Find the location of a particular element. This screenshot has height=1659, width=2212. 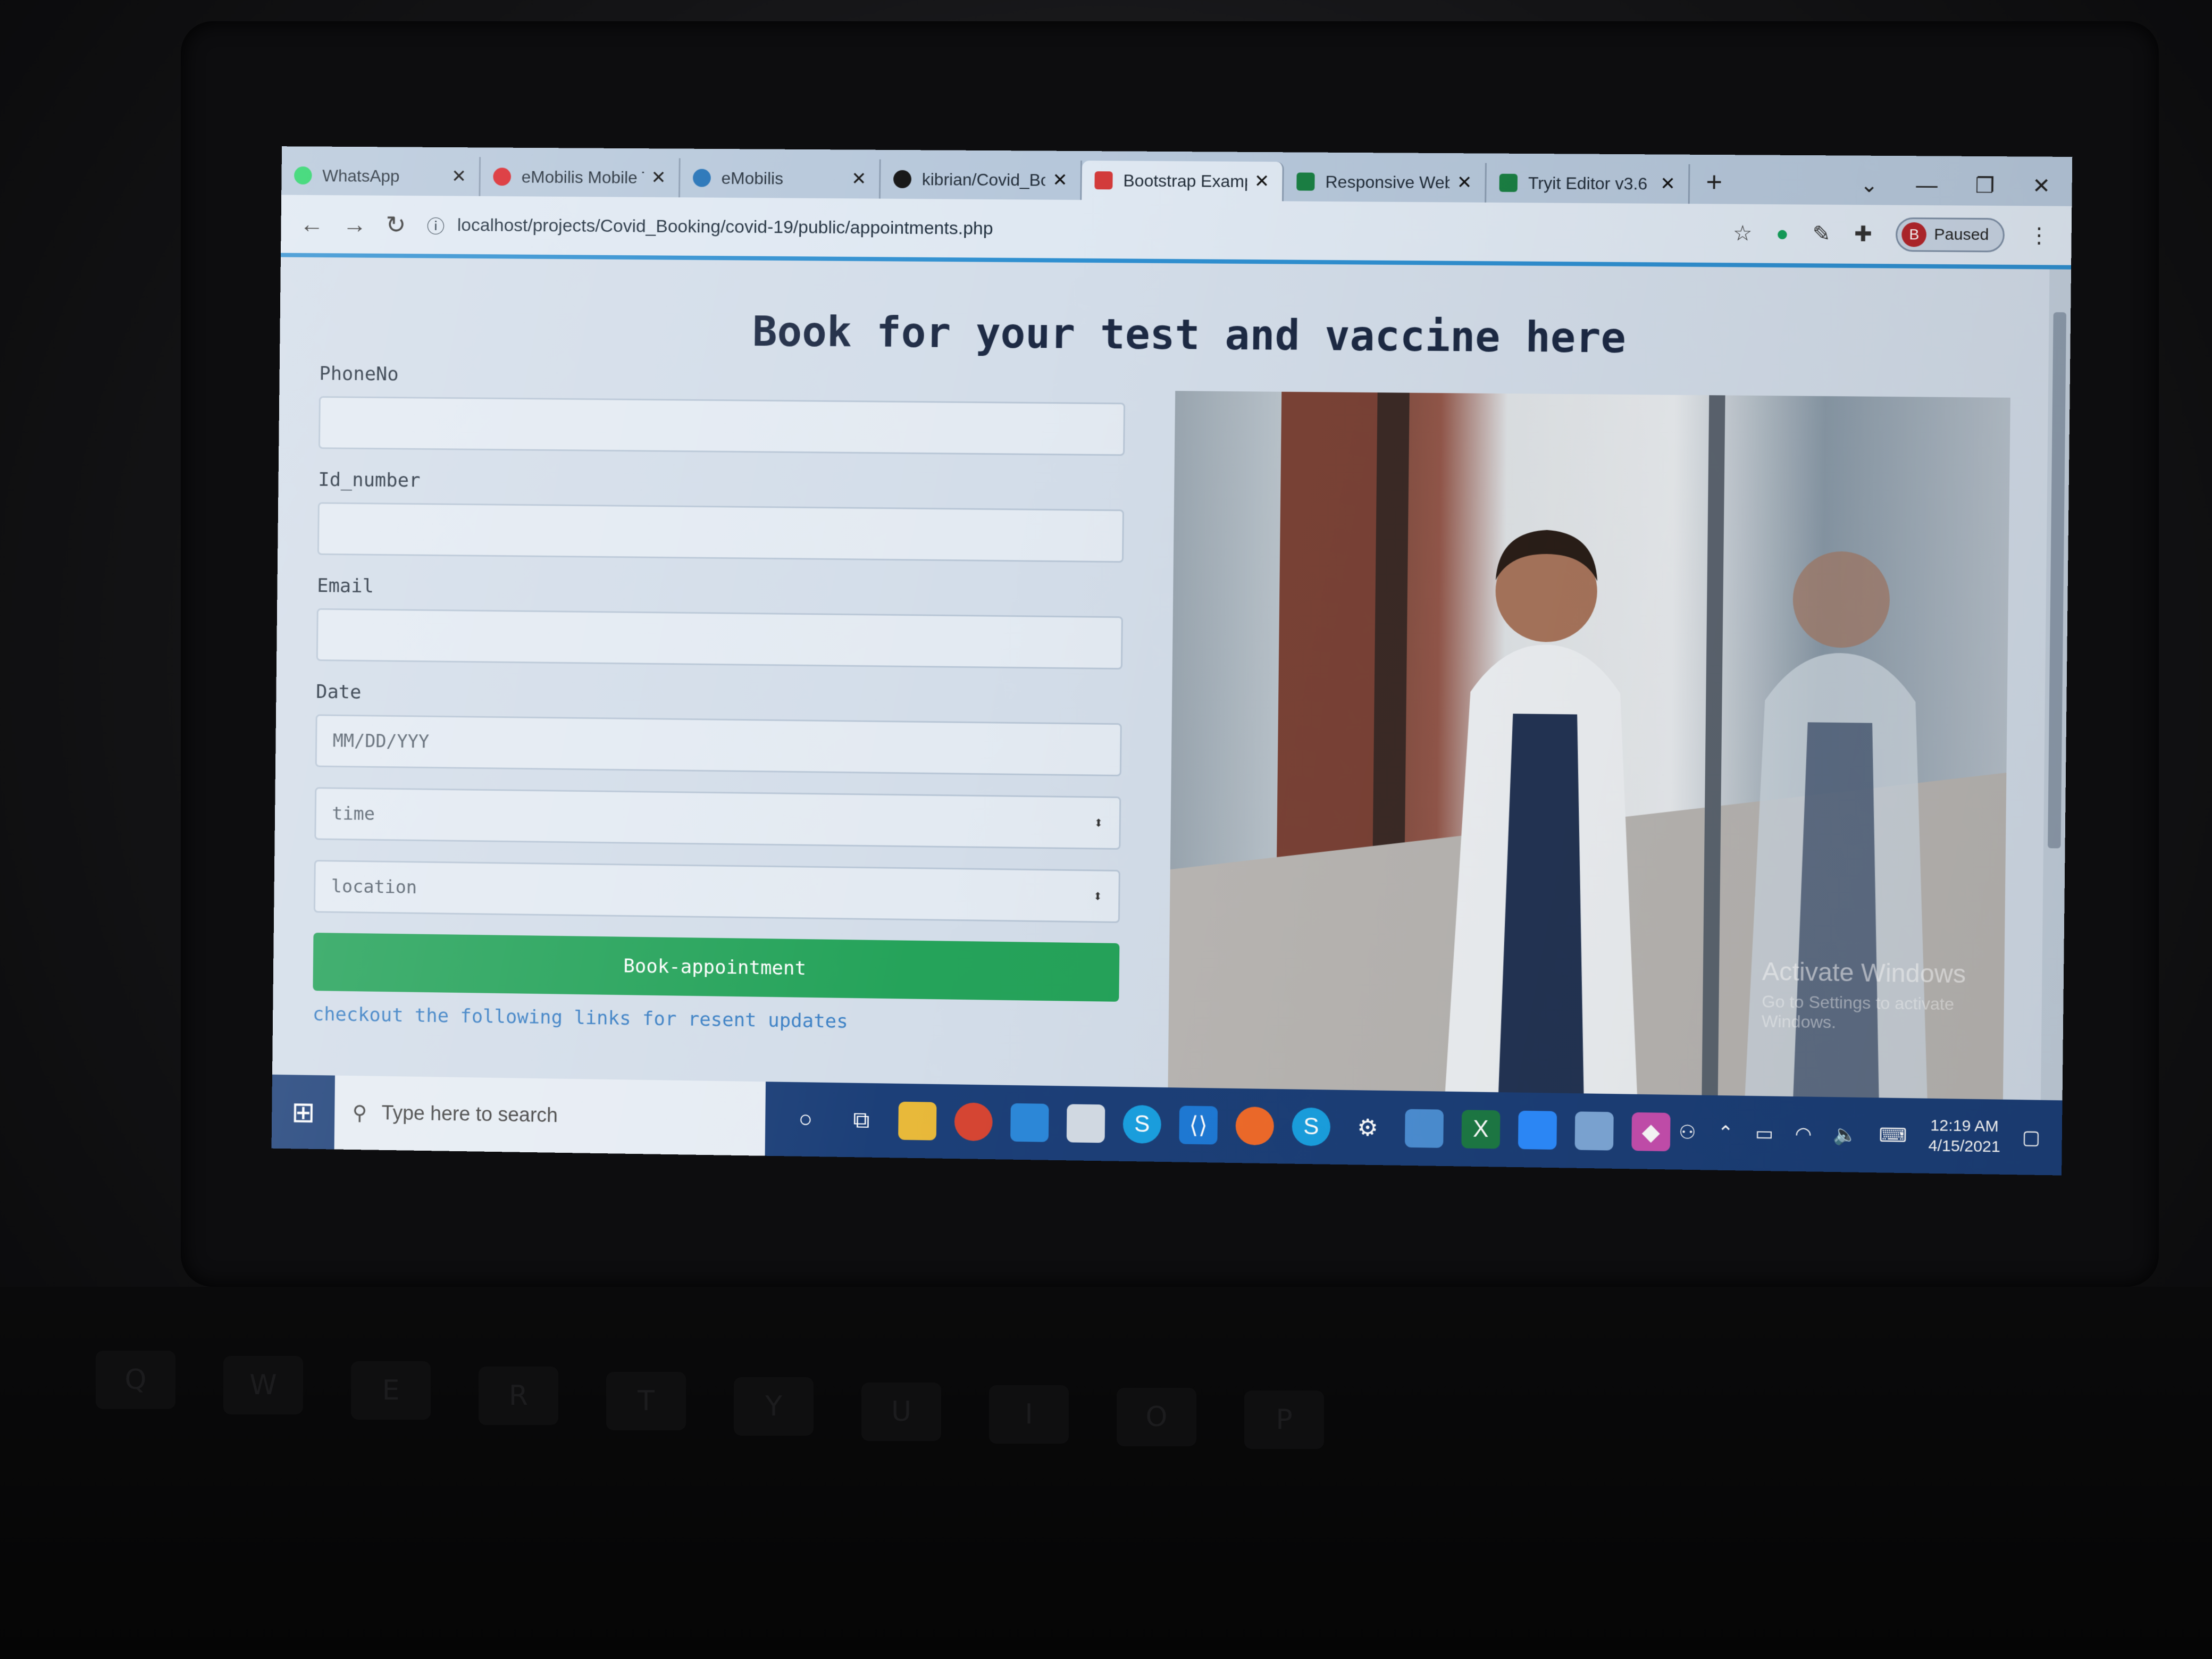

book-appointment-button: Book-appointment is located at coordinates (716, 967).